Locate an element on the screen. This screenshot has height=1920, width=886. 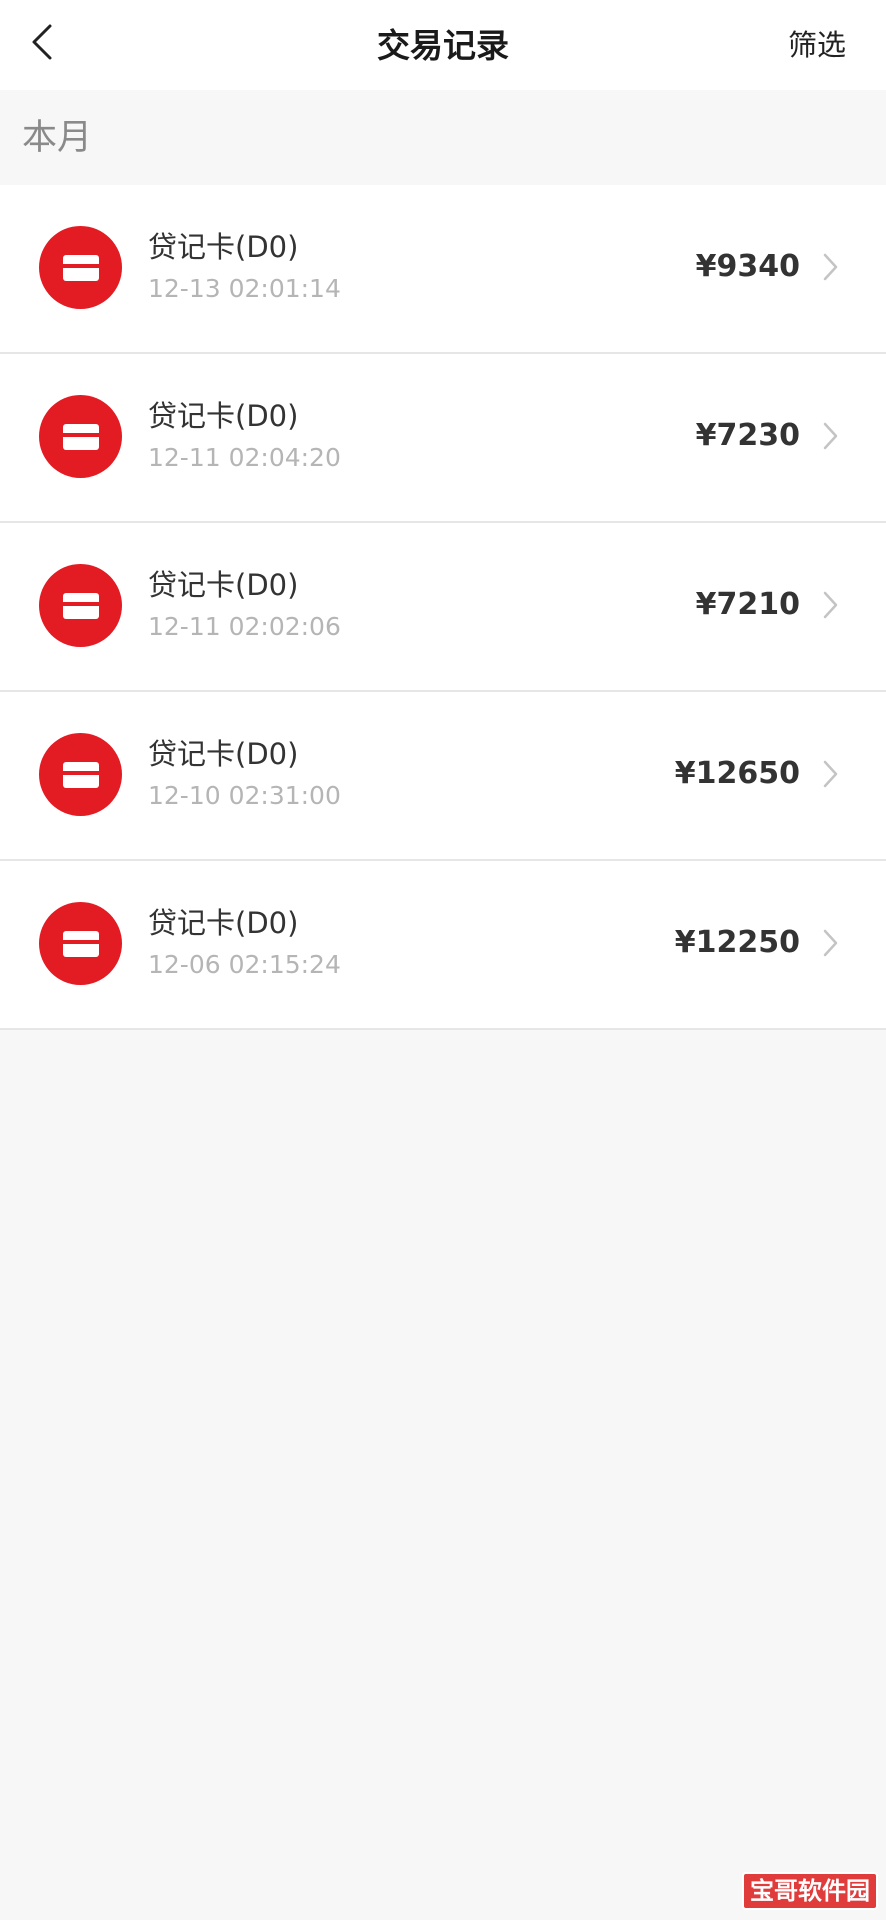
chevron-left-icon is located at coordinates (42, 42).